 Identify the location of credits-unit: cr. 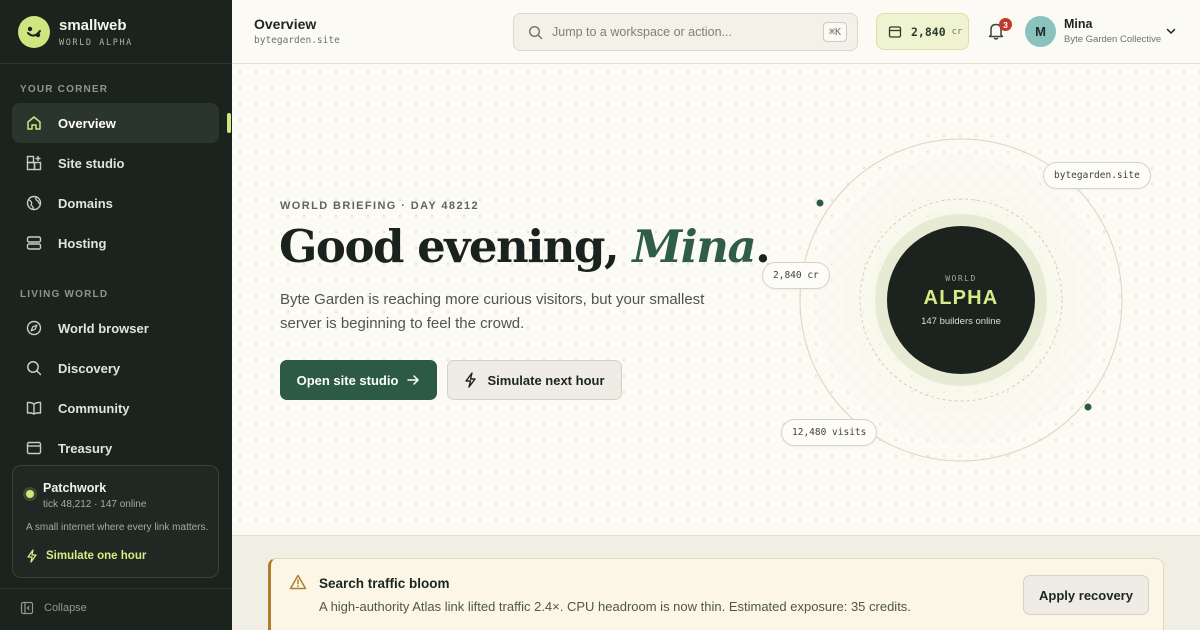
(957, 31).